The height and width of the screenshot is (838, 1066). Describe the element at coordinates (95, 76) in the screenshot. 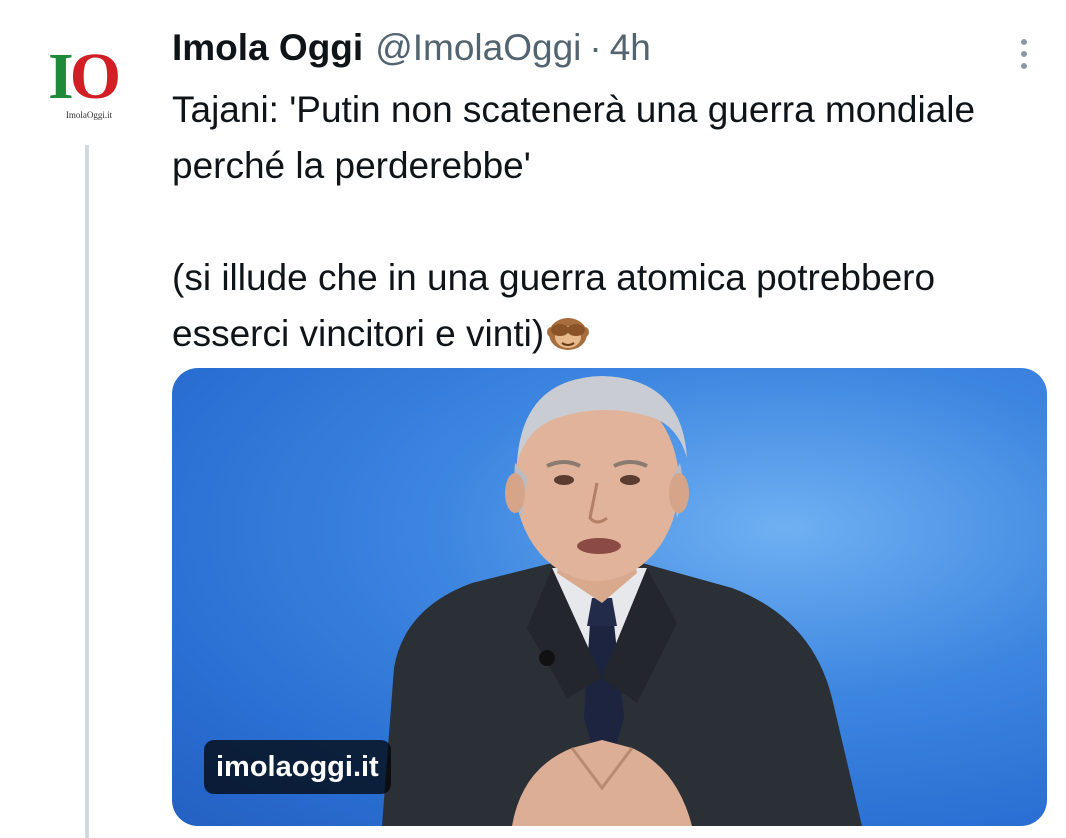

I see `logo-letter-o: O` at that location.